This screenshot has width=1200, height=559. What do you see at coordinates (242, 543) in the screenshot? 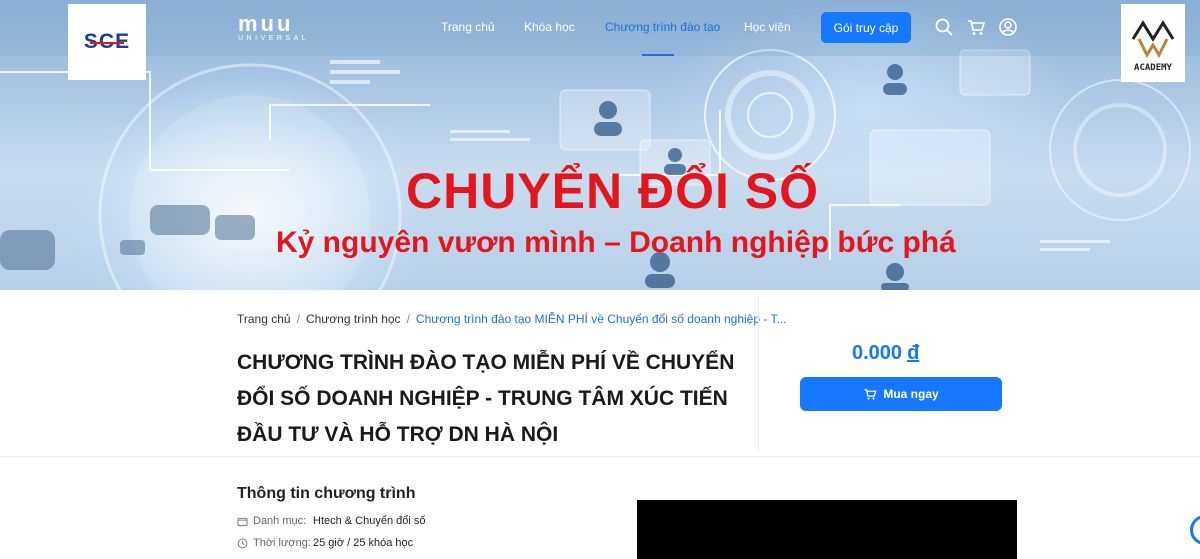
I see `clock-icon` at bounding box center [242, 543].